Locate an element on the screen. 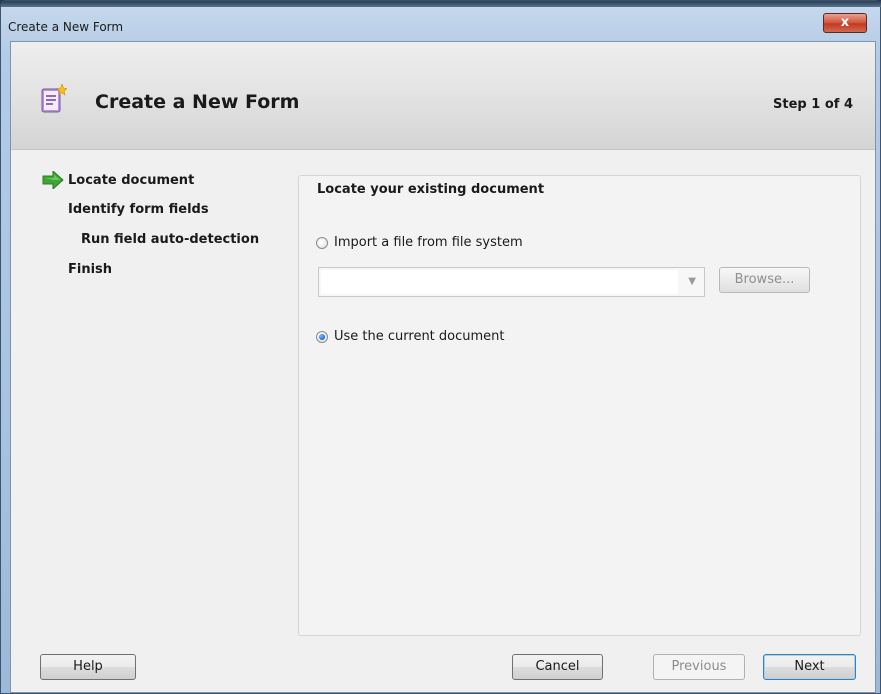  form-icon is located at coordinates (54, 98).